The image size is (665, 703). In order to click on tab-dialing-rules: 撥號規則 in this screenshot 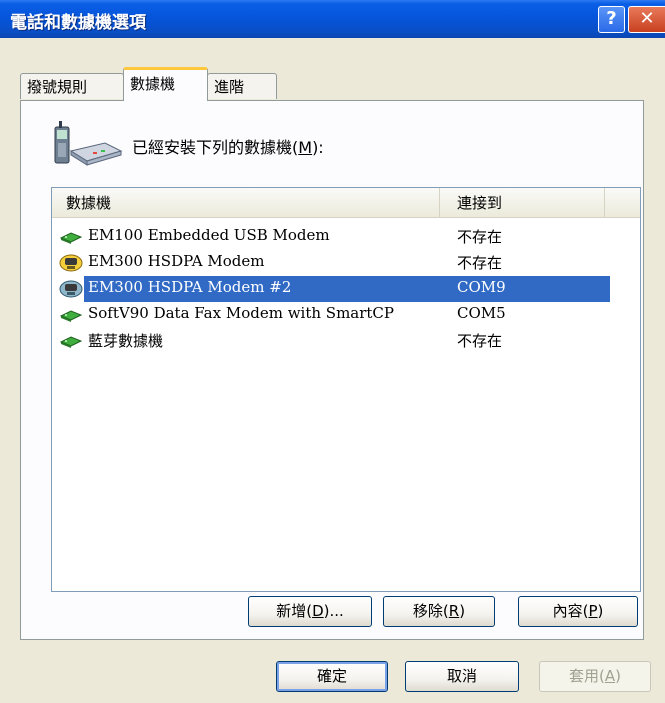, I will do `click(72, 86)`.